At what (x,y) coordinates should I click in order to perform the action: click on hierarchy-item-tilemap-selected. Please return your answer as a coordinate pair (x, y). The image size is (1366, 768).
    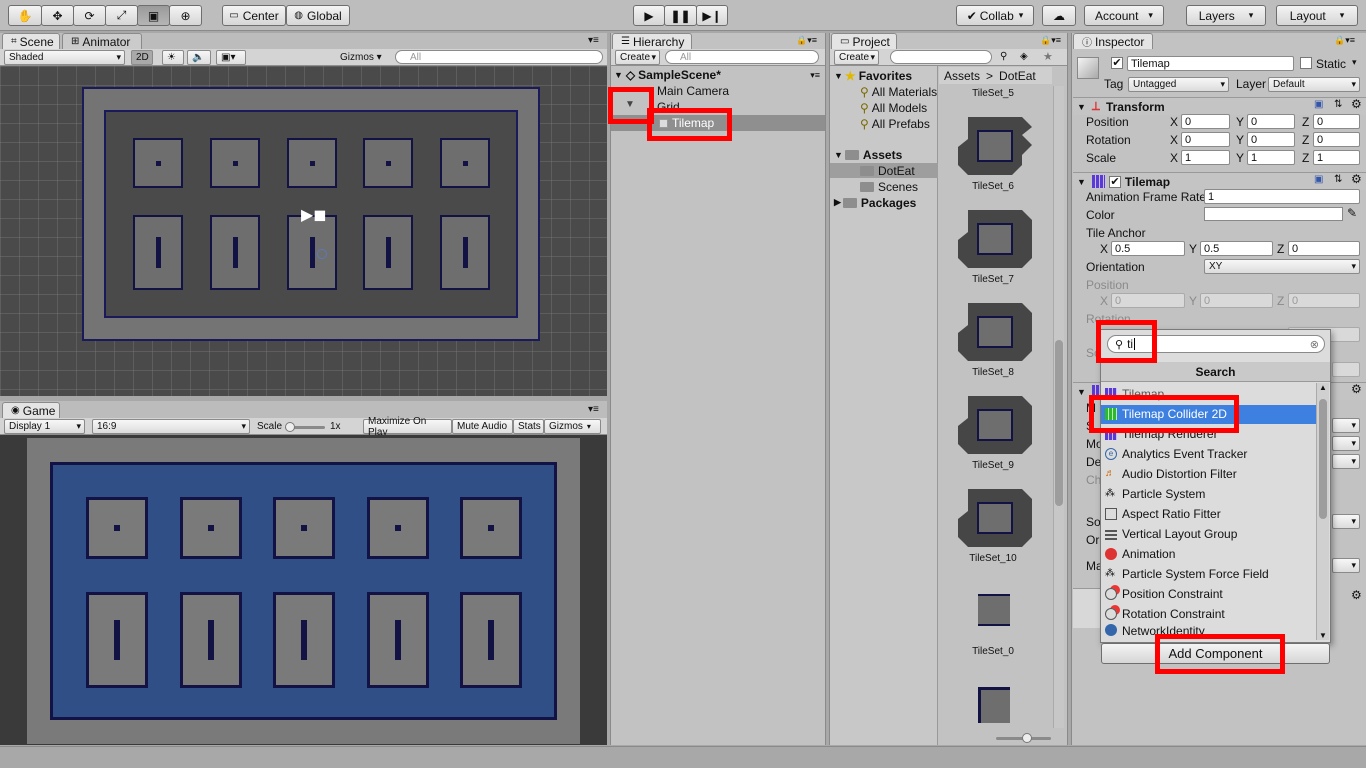
    Looking at the image, I should click on (718, 123).